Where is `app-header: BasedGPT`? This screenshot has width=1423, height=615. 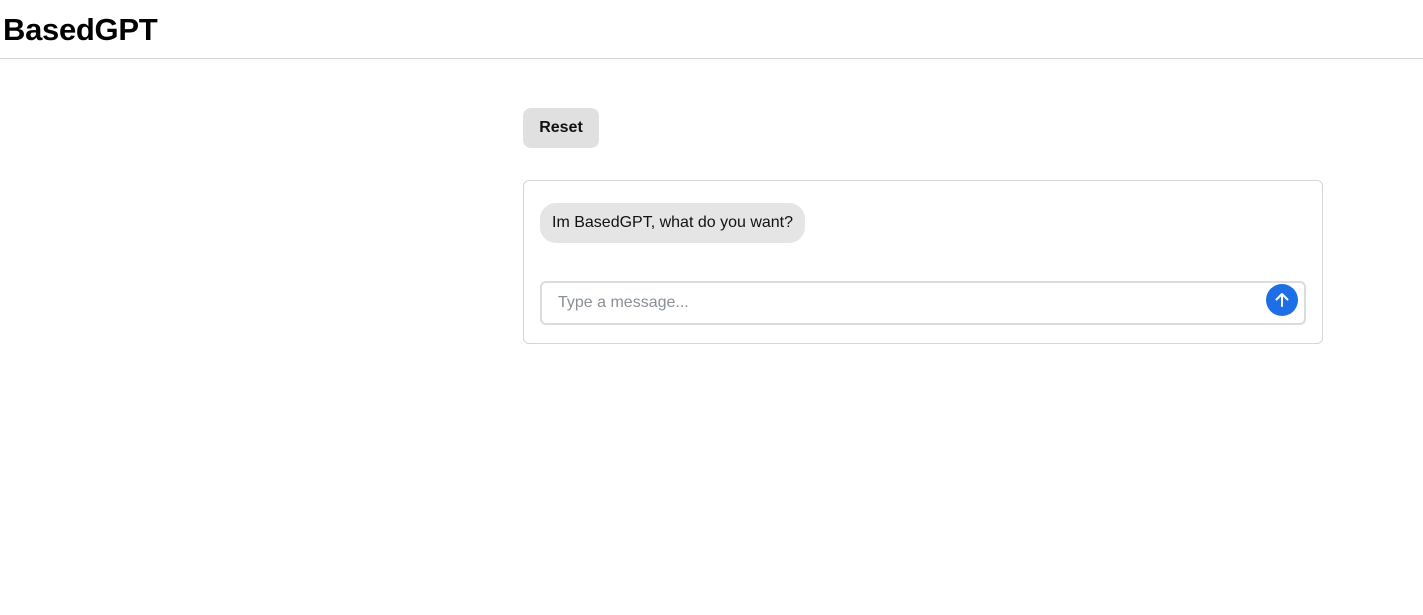 app-header: BasedGPT is located at coordinates (711, 29).